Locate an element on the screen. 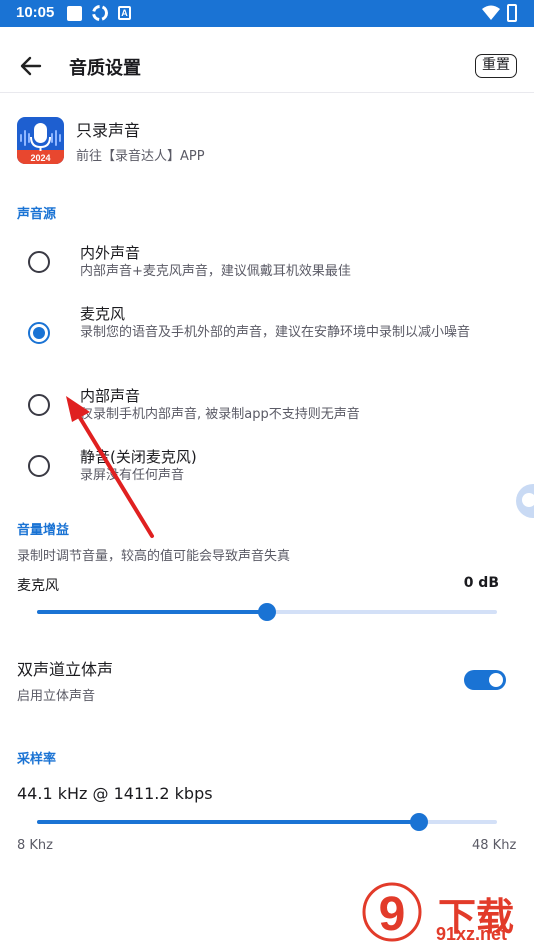 Image resolution: width=534 pixels, height=950 pixels. option-title: 内外声音 is located at coordinates (110, 253).